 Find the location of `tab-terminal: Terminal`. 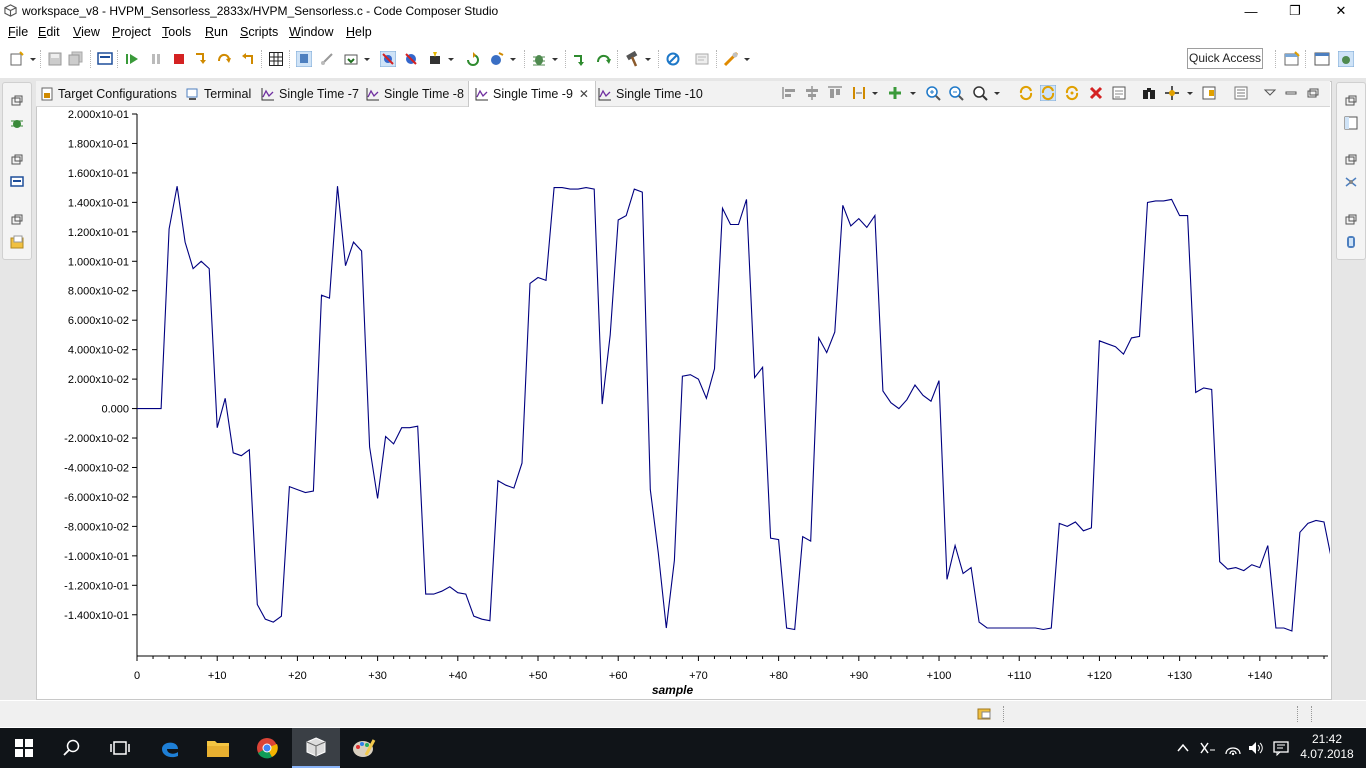

tab-terminal: Terminal is located at coordinates (218, 93).